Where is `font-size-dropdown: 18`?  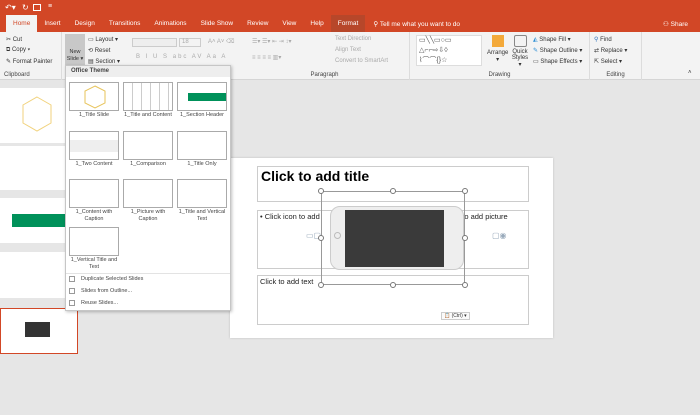 font-size-dropdown: 18 is located at coordinates (190, 42).